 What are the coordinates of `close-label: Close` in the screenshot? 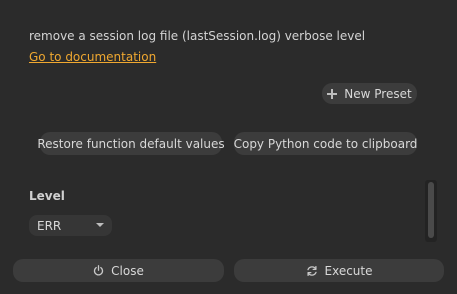 It's located at (127, 270).